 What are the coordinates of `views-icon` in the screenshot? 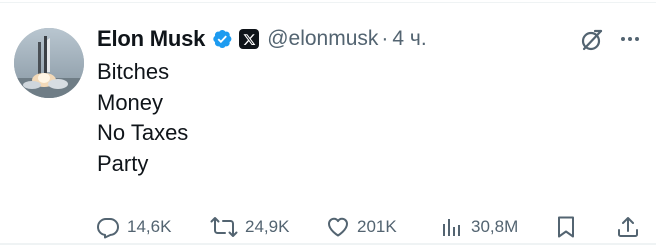 It's located at (451, 227).